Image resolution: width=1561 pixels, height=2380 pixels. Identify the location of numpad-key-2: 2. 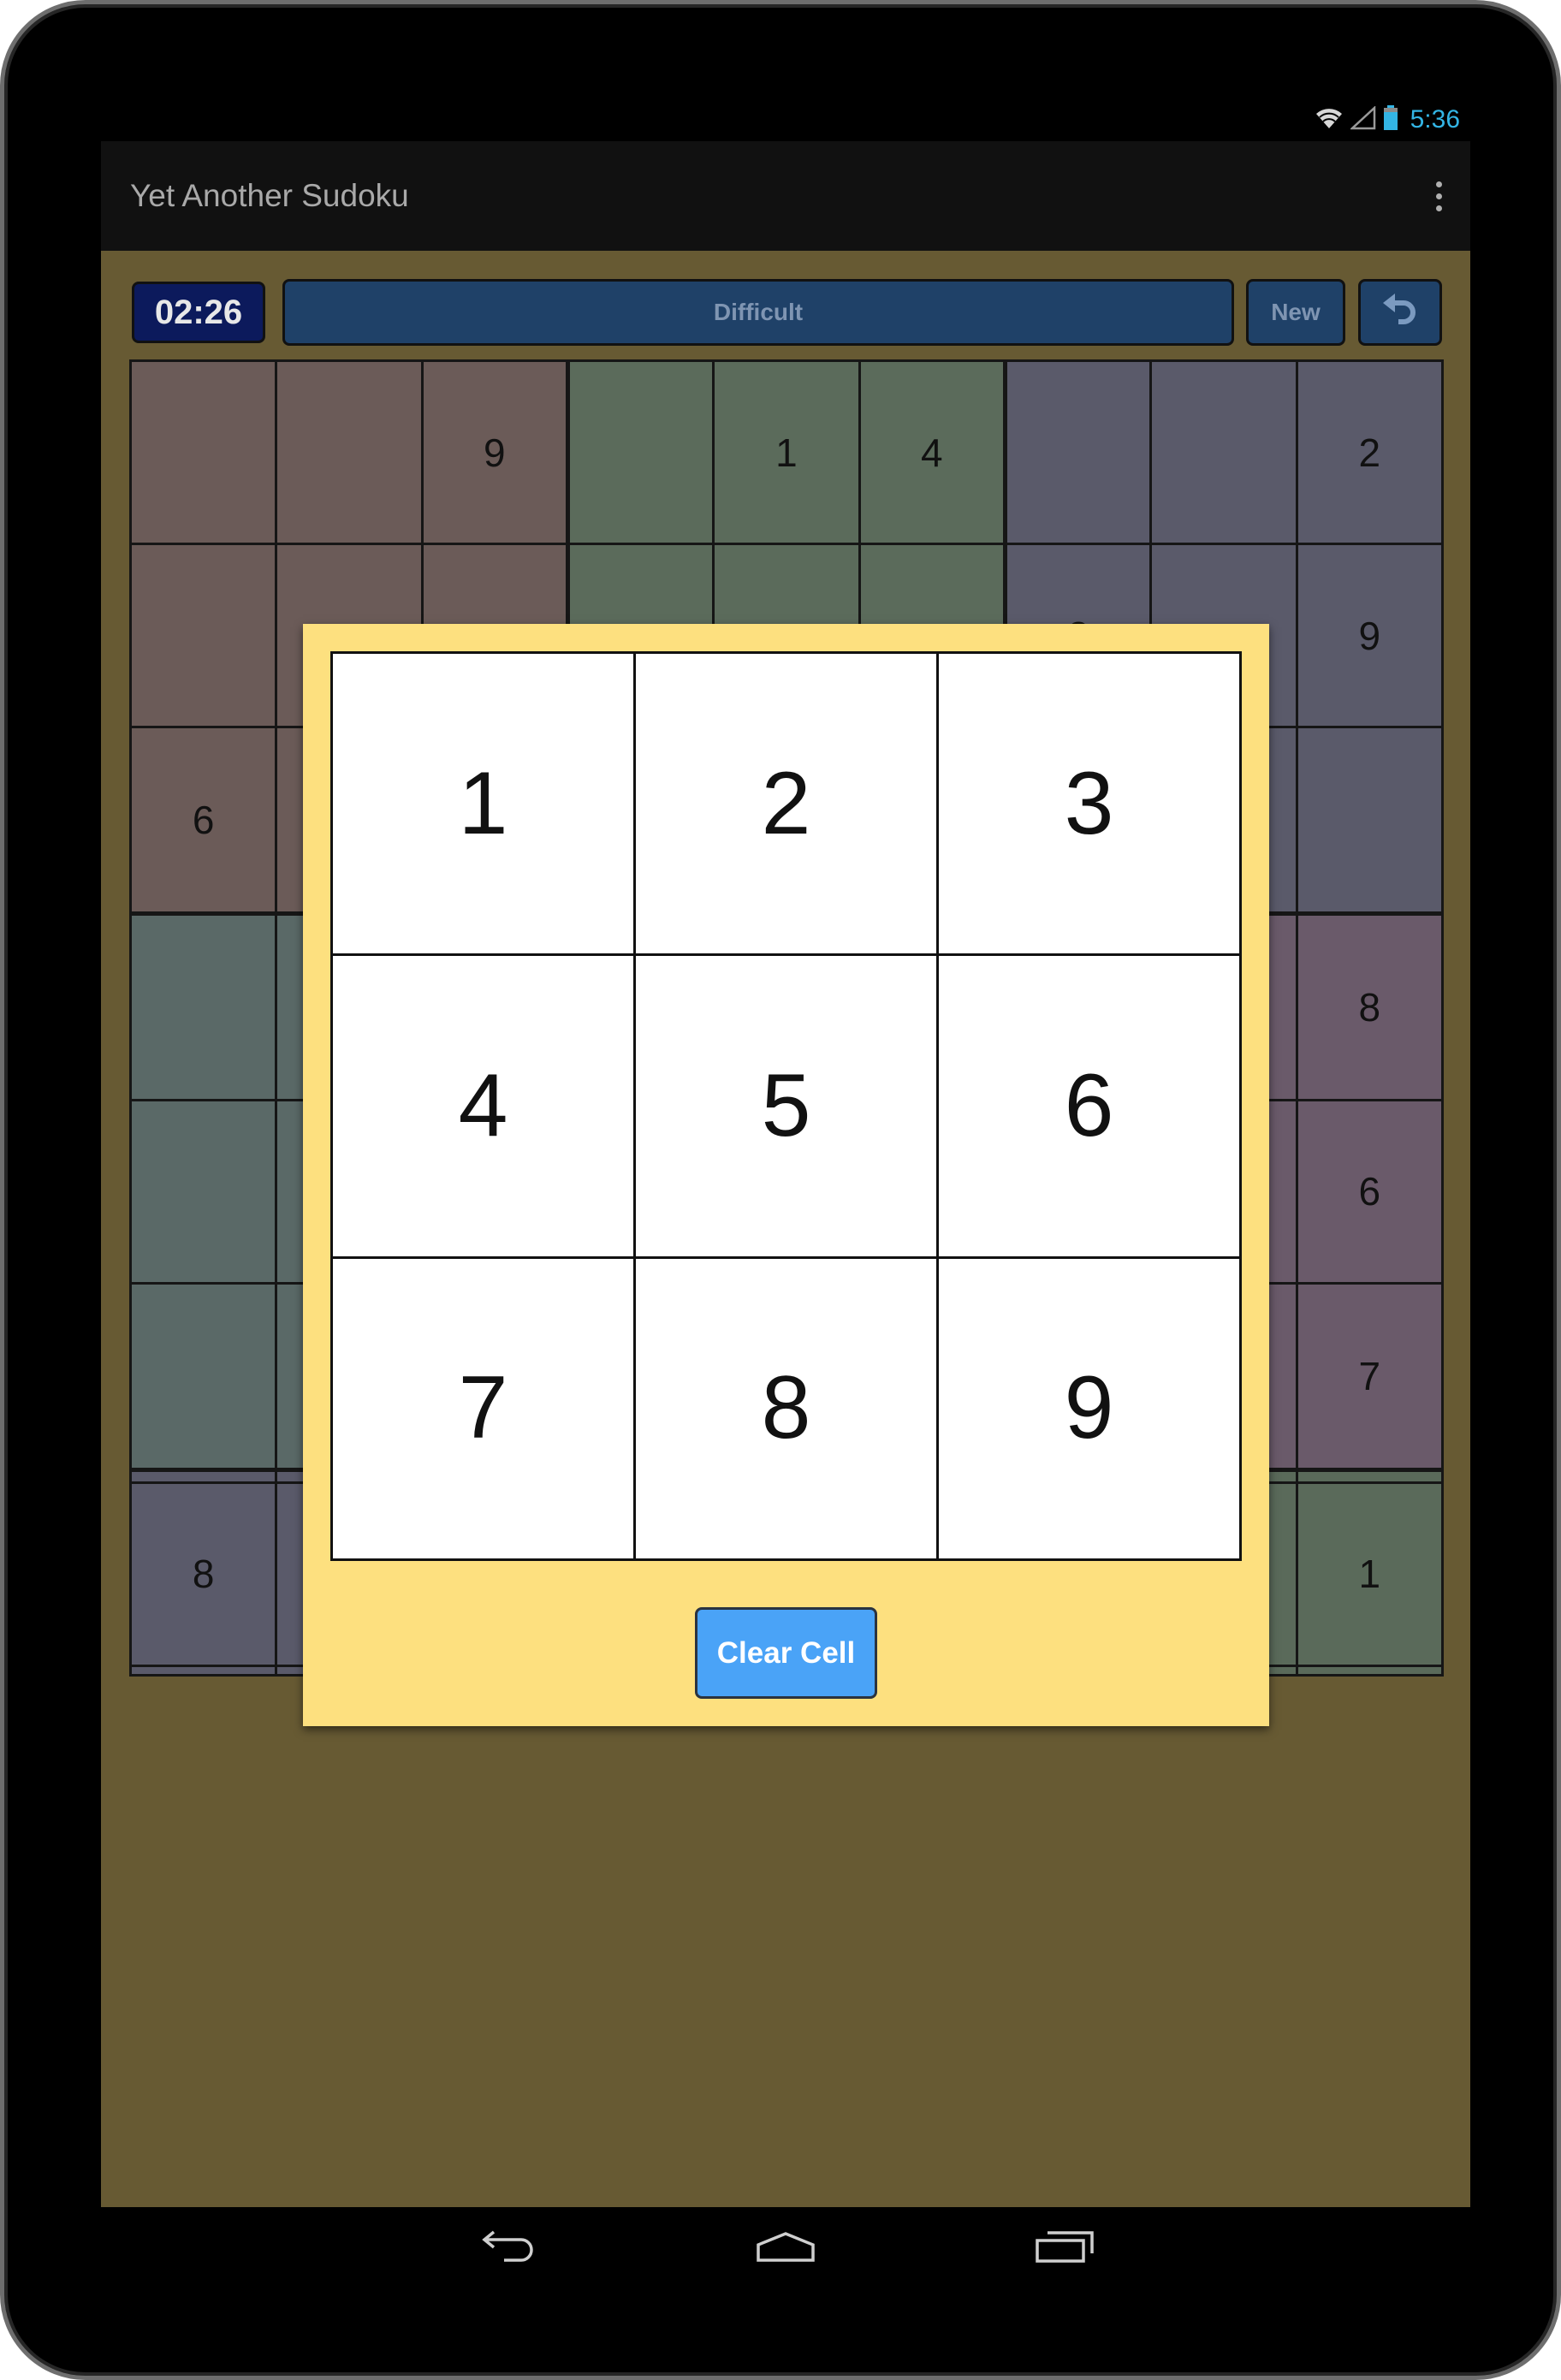
(786, 804).